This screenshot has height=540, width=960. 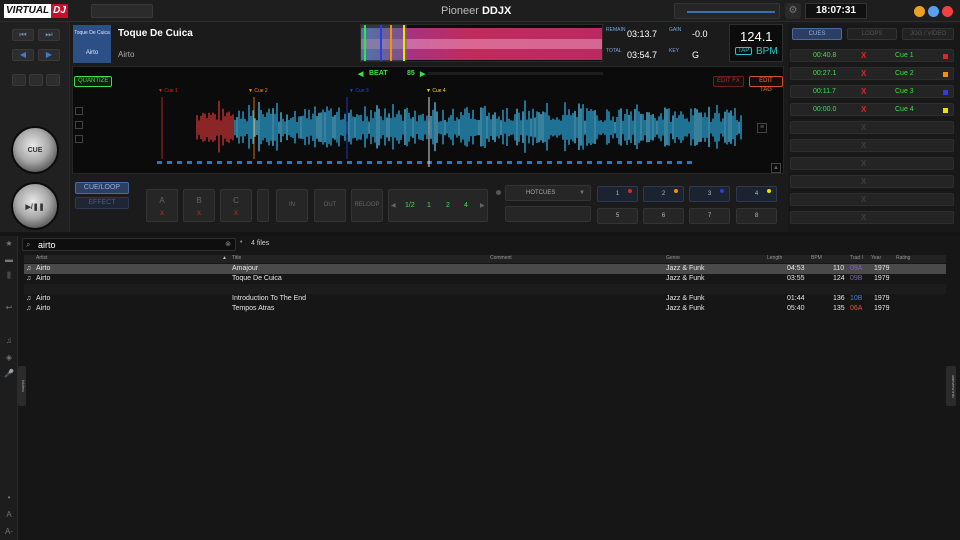 What do you see at coordinates (53, 80) in the screenshot?
I see `slip-button` at bounding box center [53, 80].